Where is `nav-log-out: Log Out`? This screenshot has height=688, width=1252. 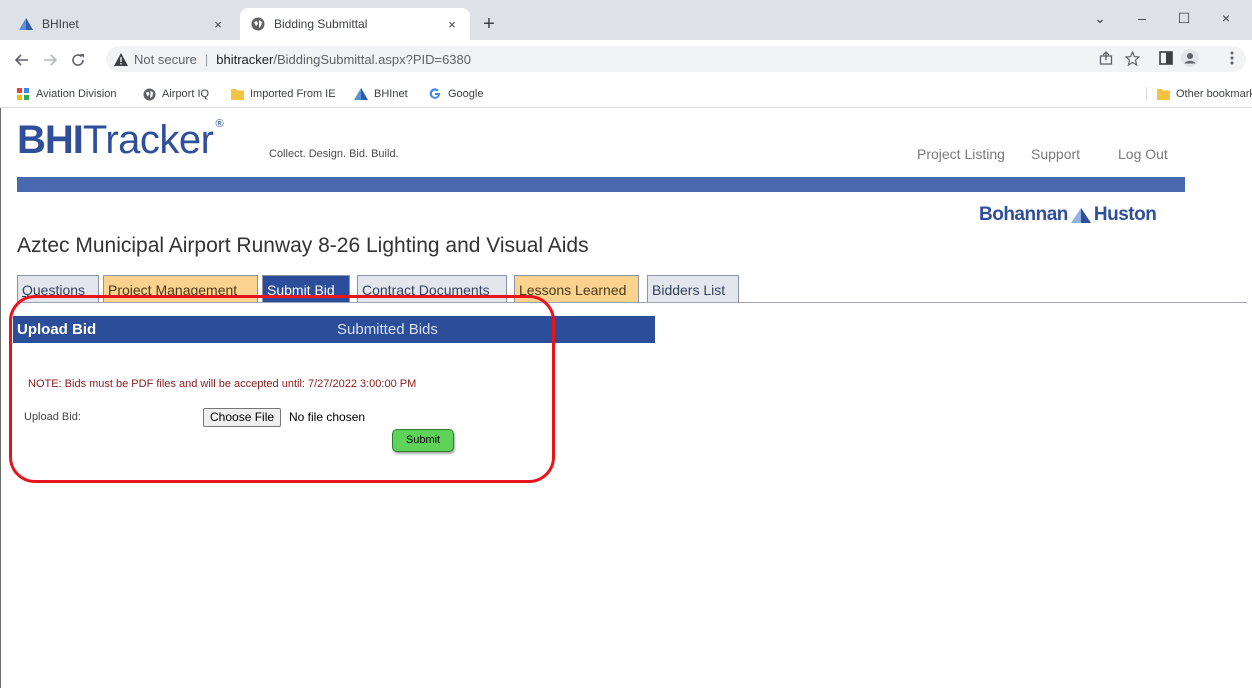 nav-log-out: Log Out is located at coordinates (1143, 154).